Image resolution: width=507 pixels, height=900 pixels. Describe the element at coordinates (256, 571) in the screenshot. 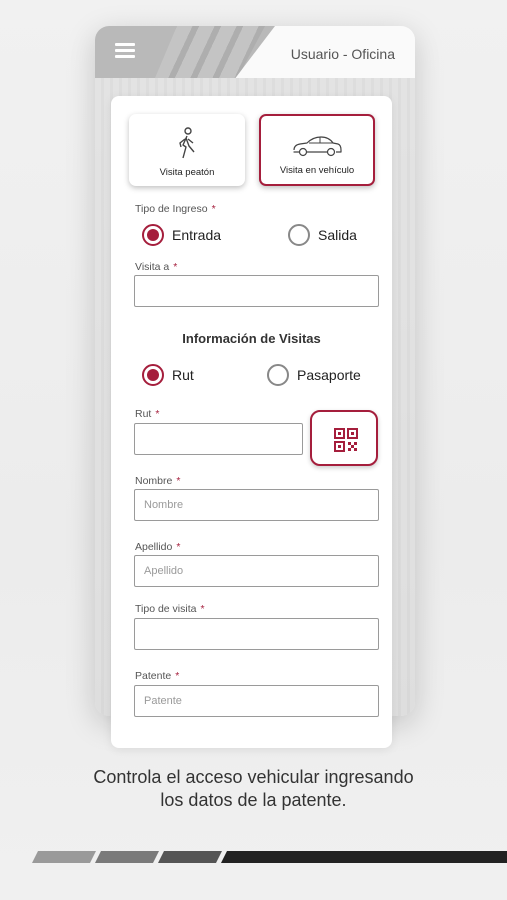

I see `apellido-input` at that location.